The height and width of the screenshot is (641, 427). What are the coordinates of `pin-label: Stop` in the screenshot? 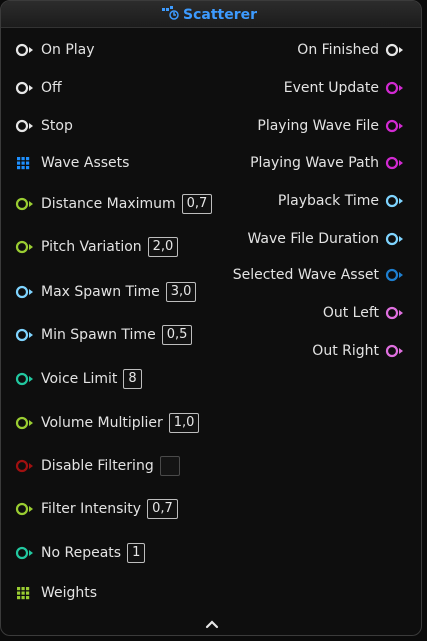 It's located at (57, 126).